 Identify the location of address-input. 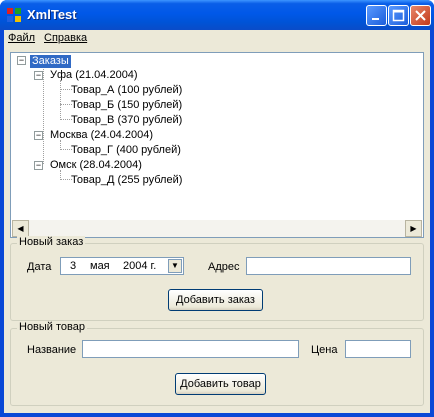
(328, 266).